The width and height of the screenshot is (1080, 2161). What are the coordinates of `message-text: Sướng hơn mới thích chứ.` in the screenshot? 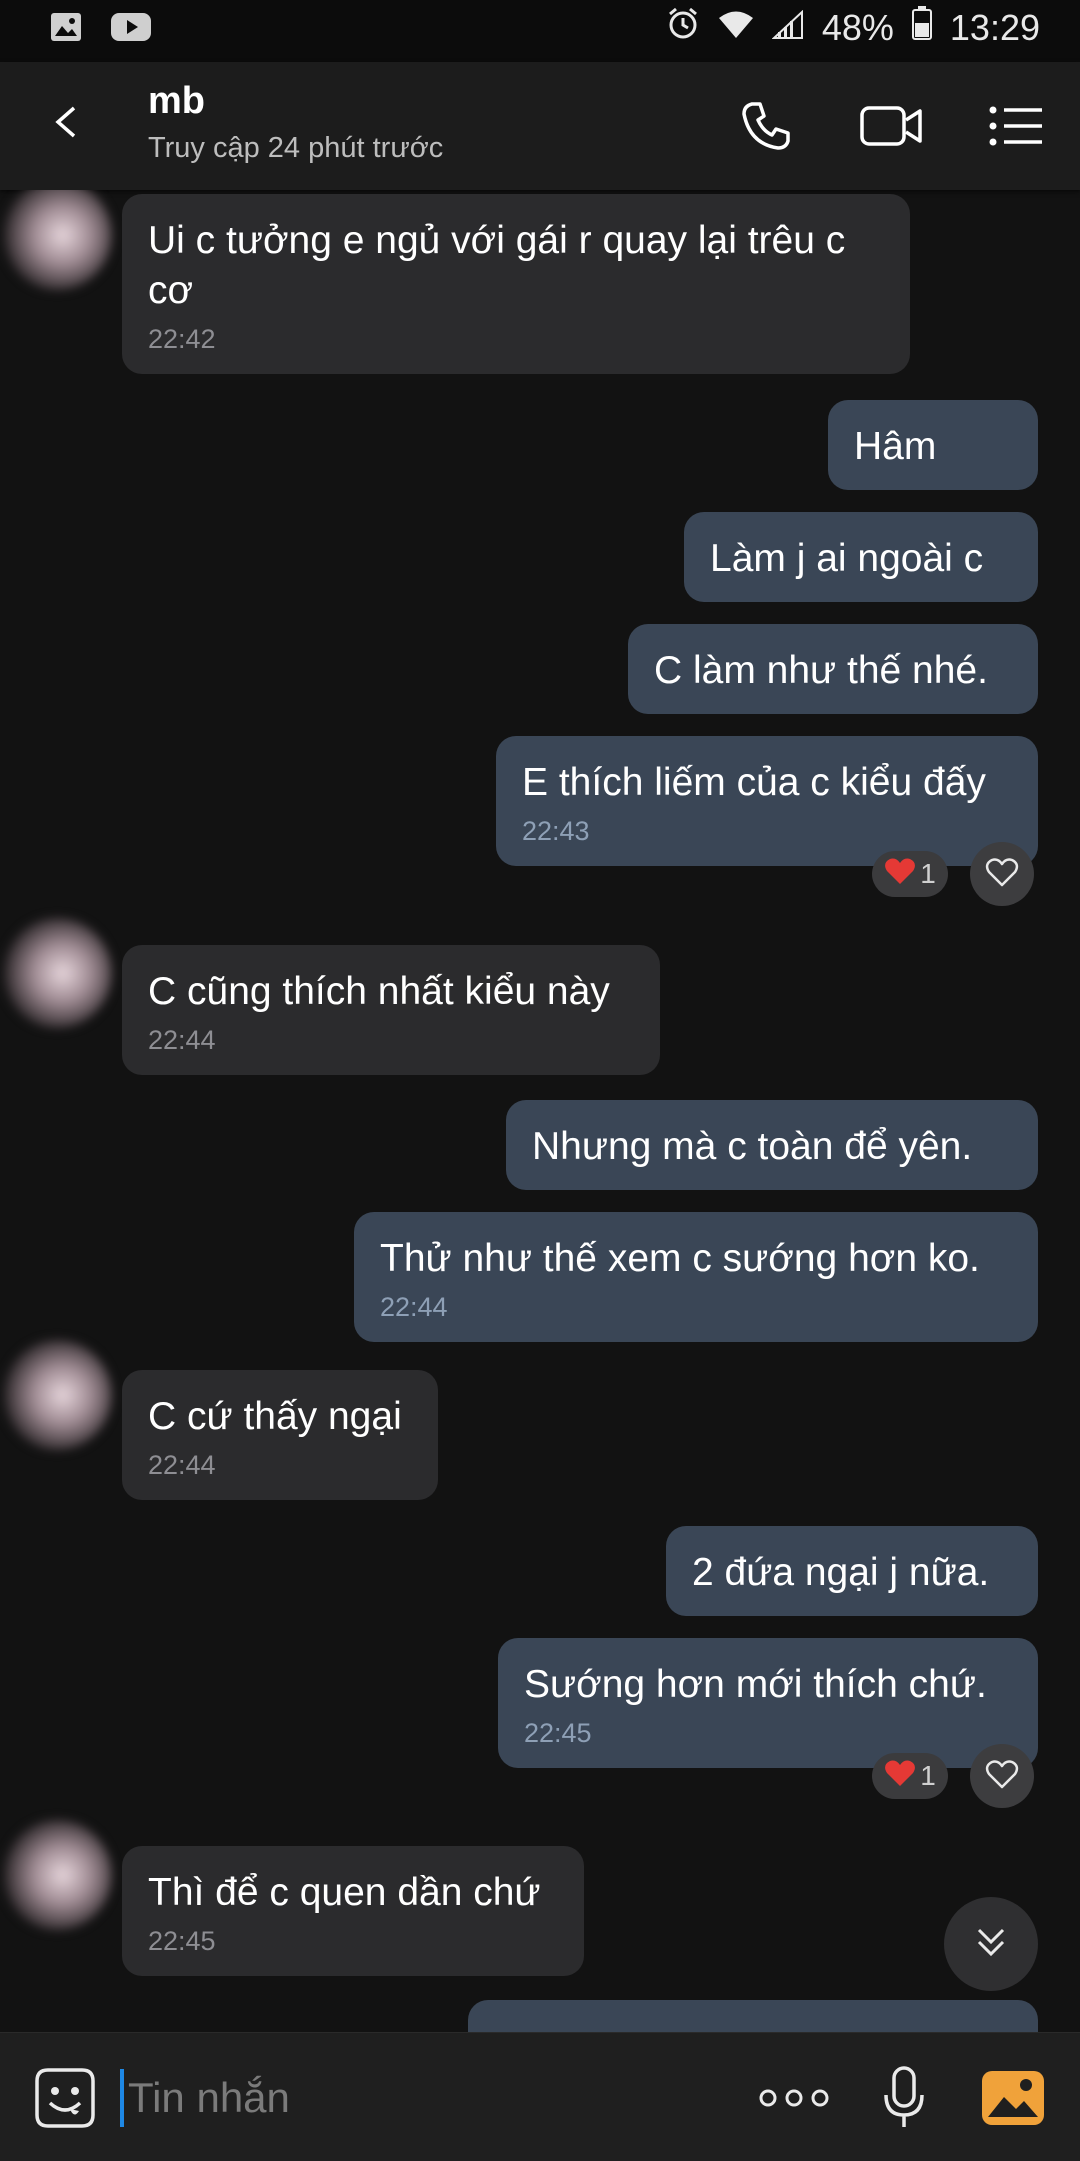 It's located at (755, 1684).